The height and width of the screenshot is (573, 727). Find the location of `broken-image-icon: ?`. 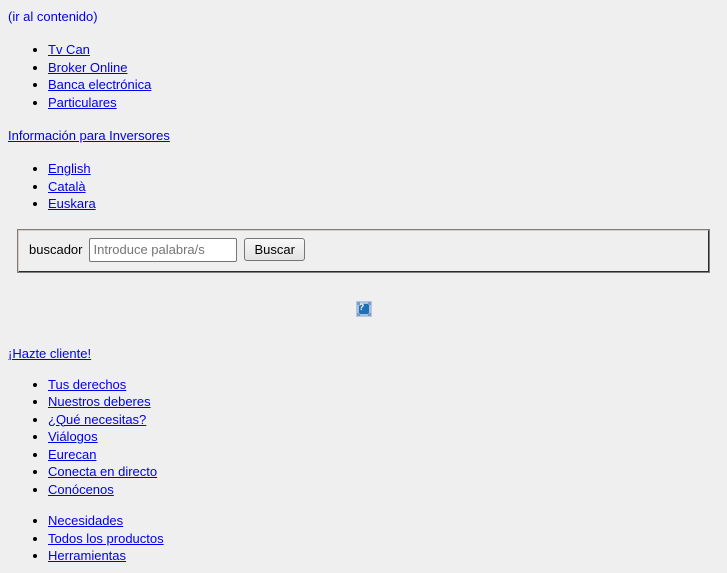

broken-image-icon: ? is located at coordinates (363, 309).